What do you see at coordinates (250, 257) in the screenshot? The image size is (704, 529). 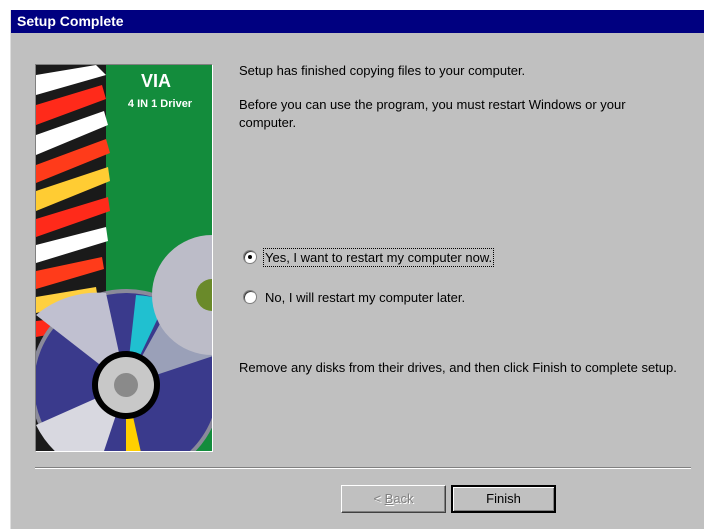 I see `radio-button-checked` at bounding box center [250, 257].